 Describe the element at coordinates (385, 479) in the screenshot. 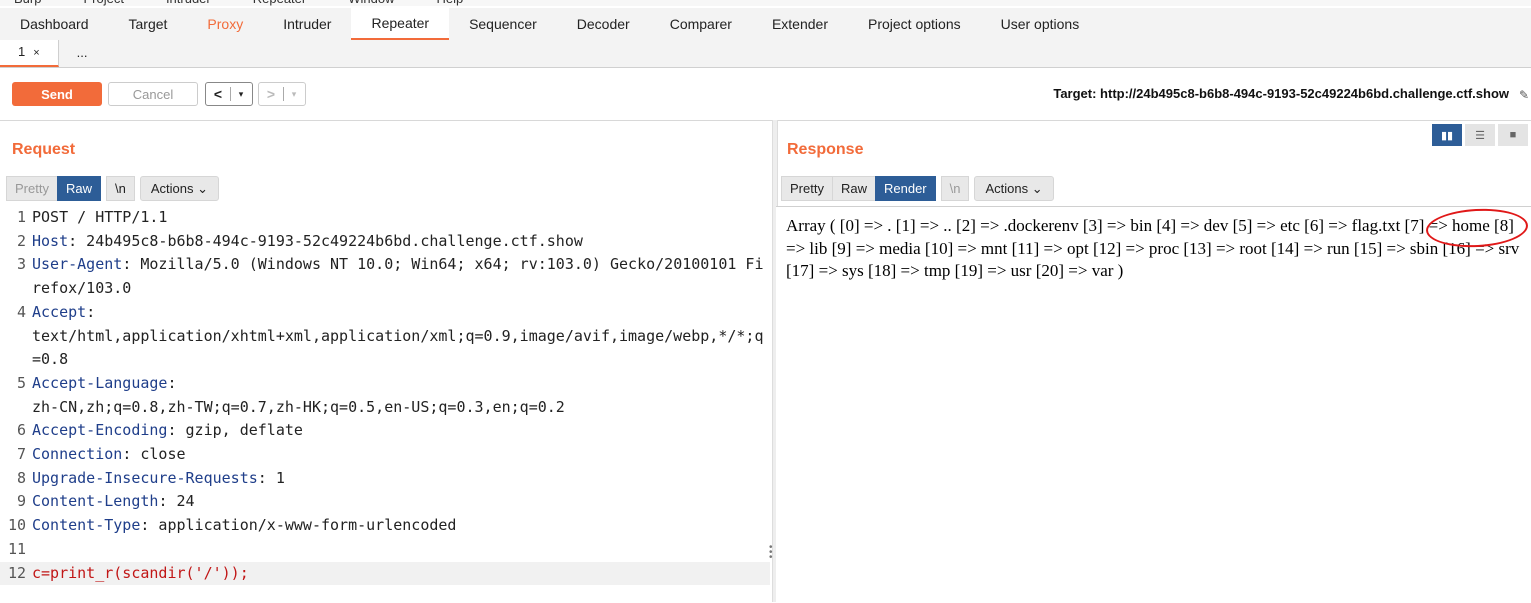

I see `request-line: 8 Upgrade-Insecure-Requests: 1` at that location.